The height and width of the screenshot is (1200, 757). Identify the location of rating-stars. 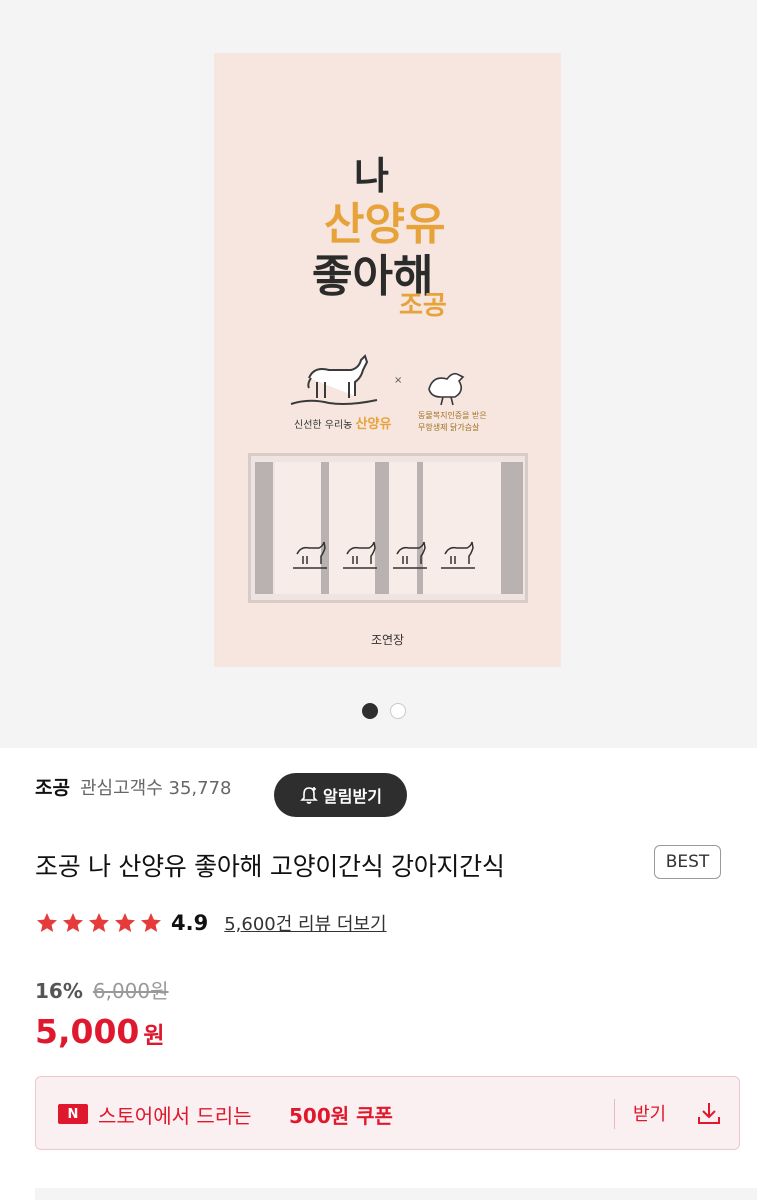
(99, 923).